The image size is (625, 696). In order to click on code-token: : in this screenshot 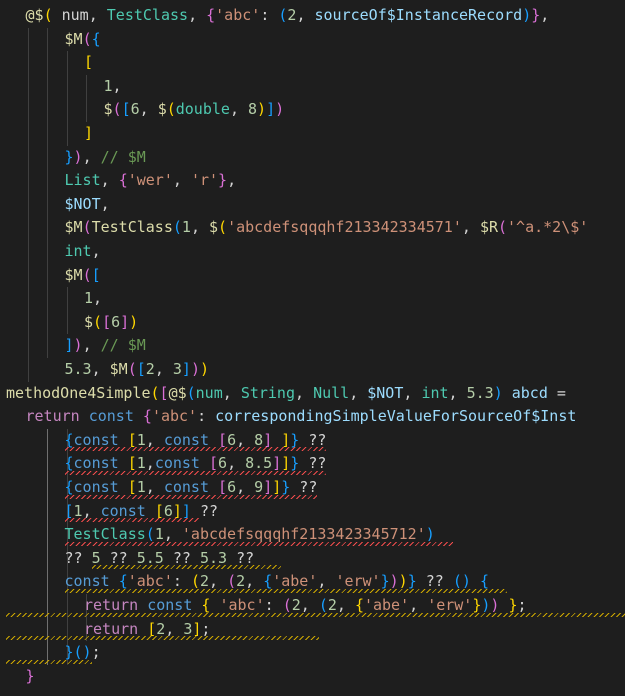, I will do `click(181, 581)`.